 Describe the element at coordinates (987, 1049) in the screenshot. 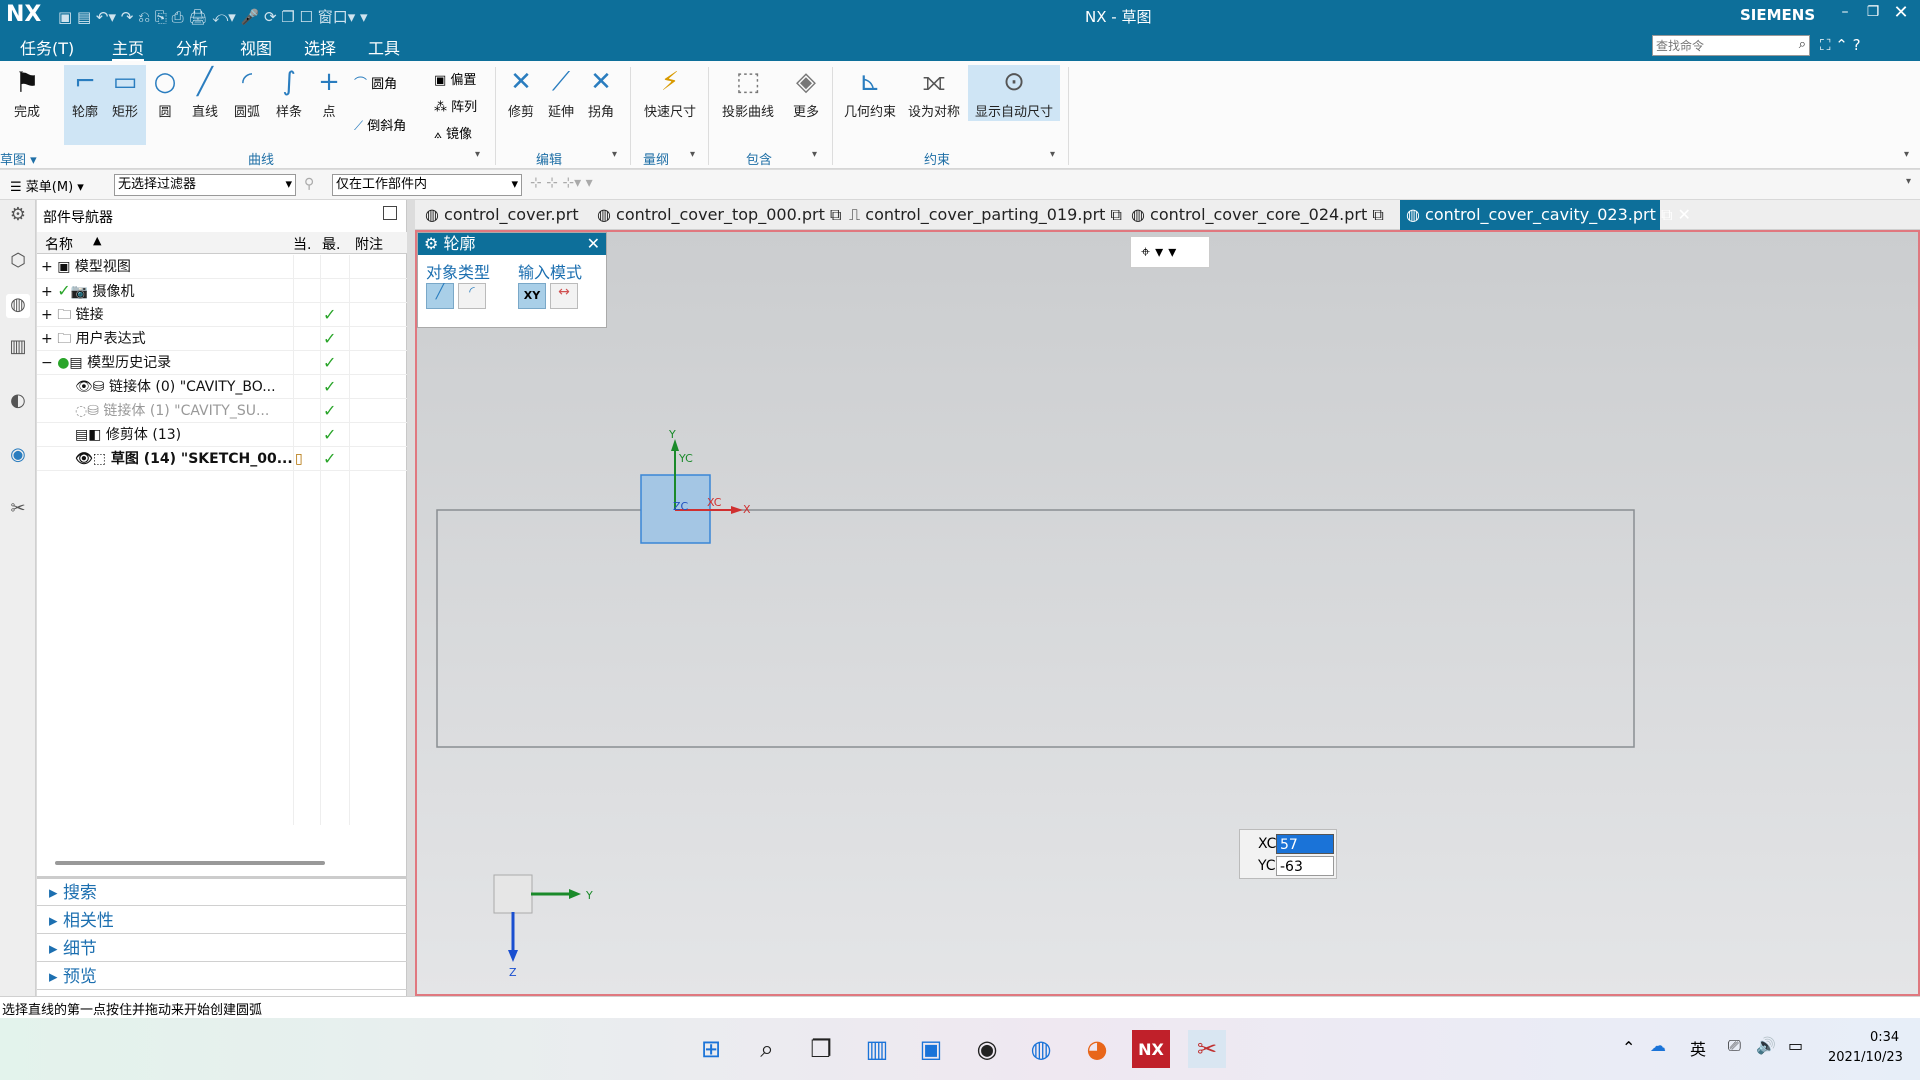

I see `alienware-icon: ◉` at that location.